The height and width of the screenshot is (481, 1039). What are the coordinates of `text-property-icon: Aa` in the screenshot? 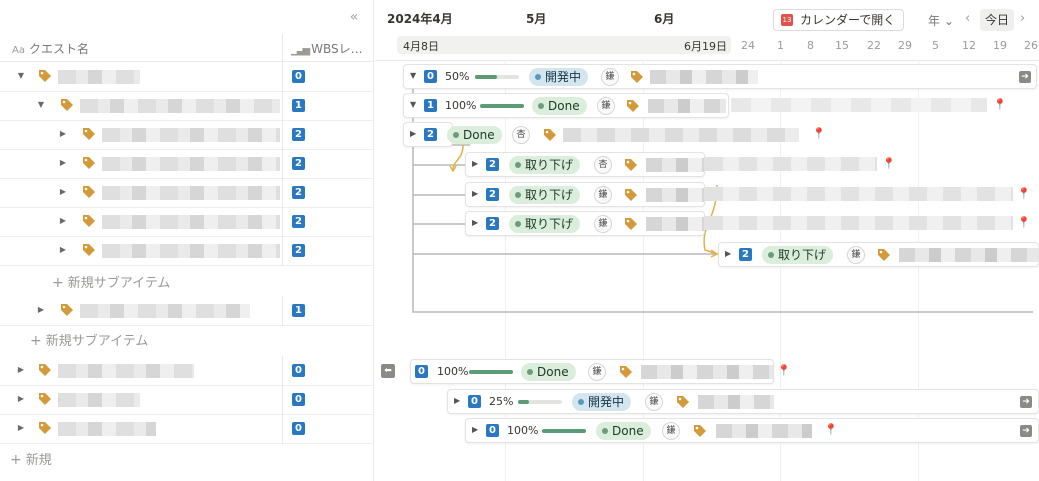 It's located at (18, 50).